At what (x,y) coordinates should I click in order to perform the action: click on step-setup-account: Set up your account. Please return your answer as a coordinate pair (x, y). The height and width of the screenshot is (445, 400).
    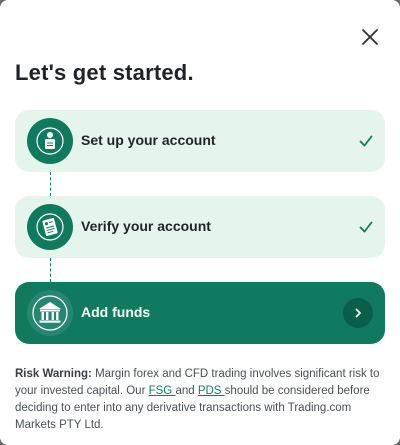
    Looking at the image, I should click on (200, 141).